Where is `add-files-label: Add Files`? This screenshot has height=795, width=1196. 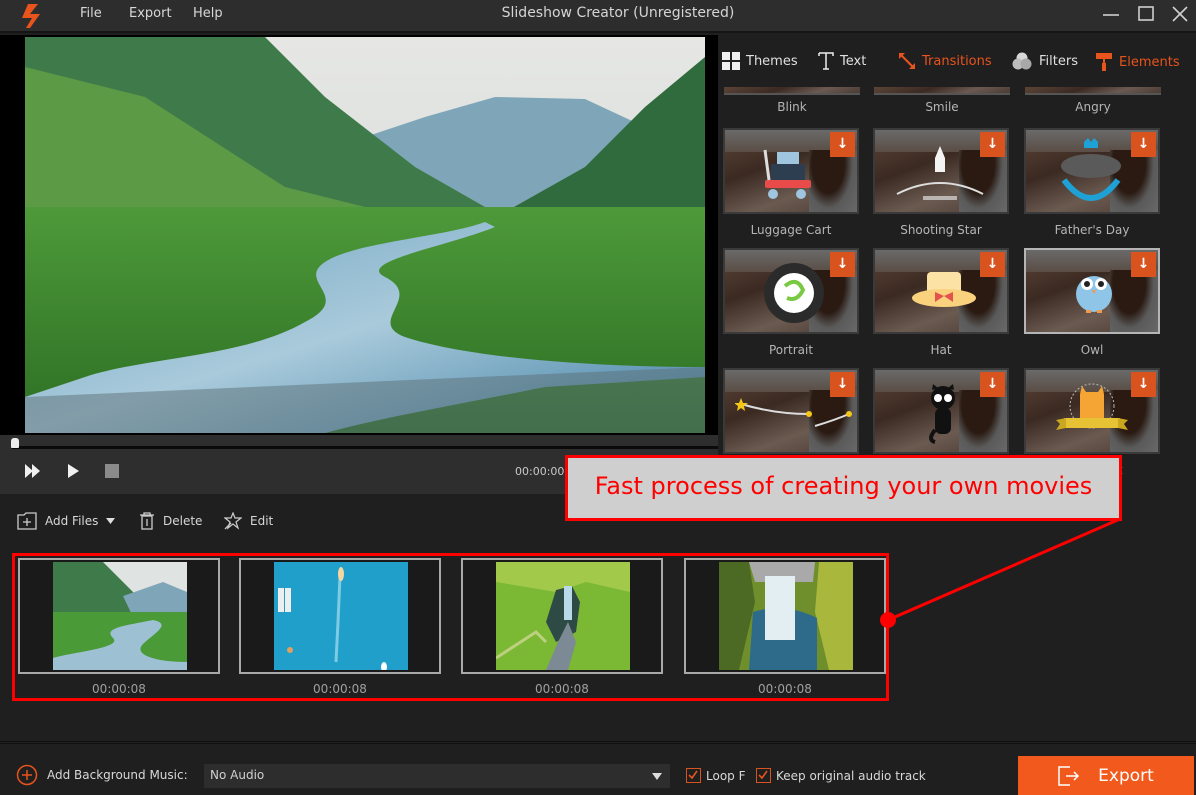
add-files-label: Add Files is located at coordinates (72, 521).